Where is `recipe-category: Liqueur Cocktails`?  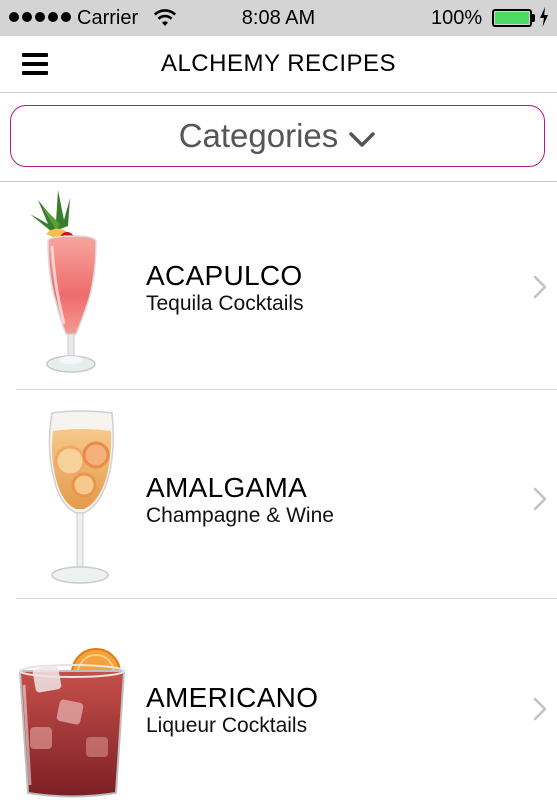 recipe-category: Liqueur Cocktails is located at coordinates (227, 725).